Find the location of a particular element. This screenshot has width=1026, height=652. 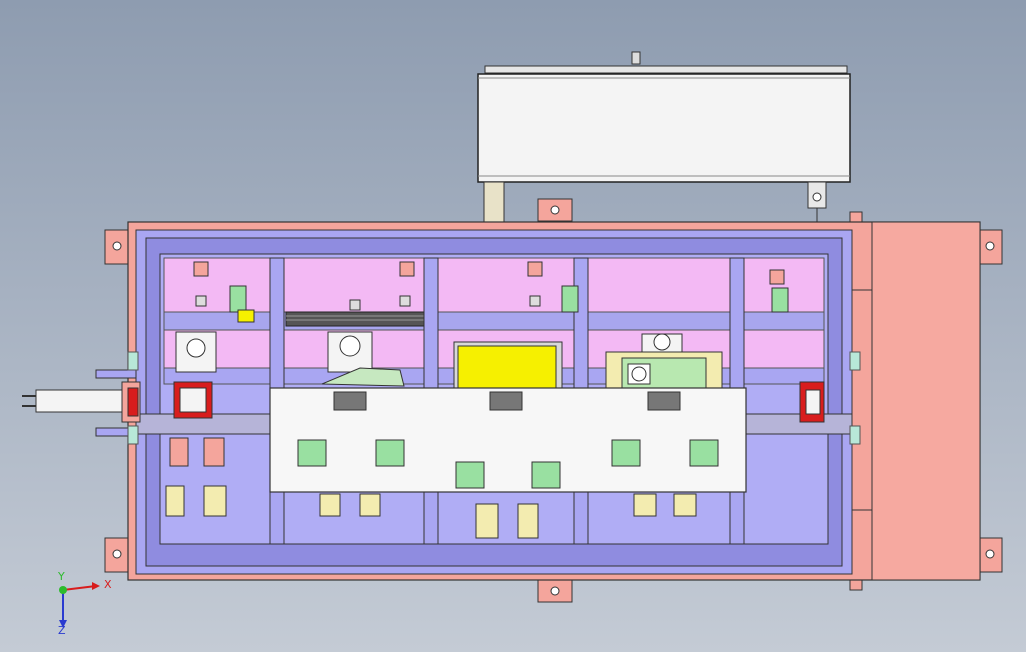

red-holder is located at coordinates (193, 400).